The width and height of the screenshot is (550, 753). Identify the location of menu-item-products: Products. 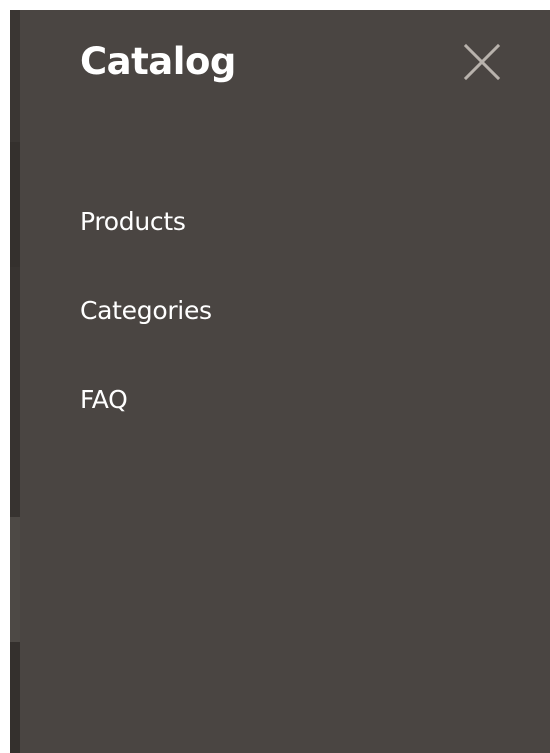
(146, 239).